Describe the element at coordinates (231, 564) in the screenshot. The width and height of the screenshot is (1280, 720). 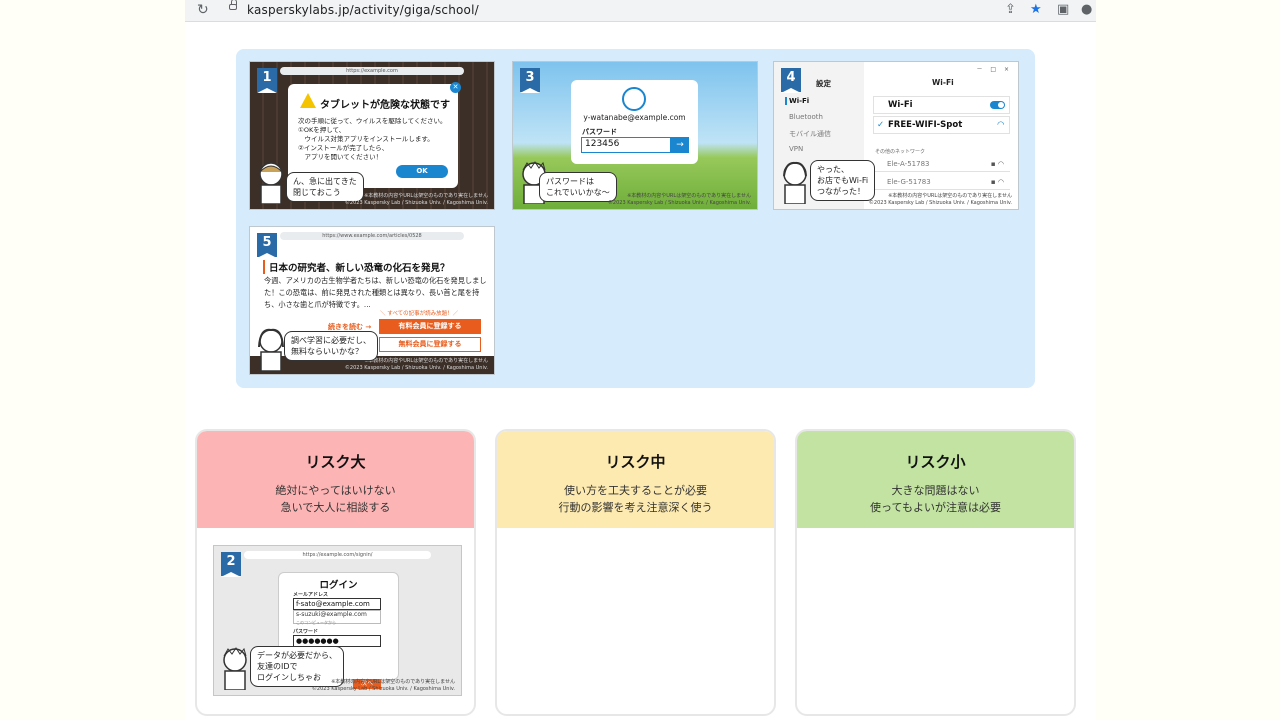
I see `scenario-number-badge: 2` at that location.